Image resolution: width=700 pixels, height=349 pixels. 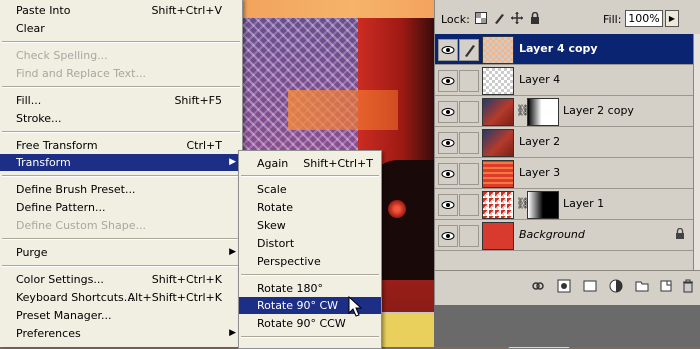 What do you see at coordinates (469, 50) in the screenshot?
I see `layer-brush-indicator` at bounding box center [469, 50].